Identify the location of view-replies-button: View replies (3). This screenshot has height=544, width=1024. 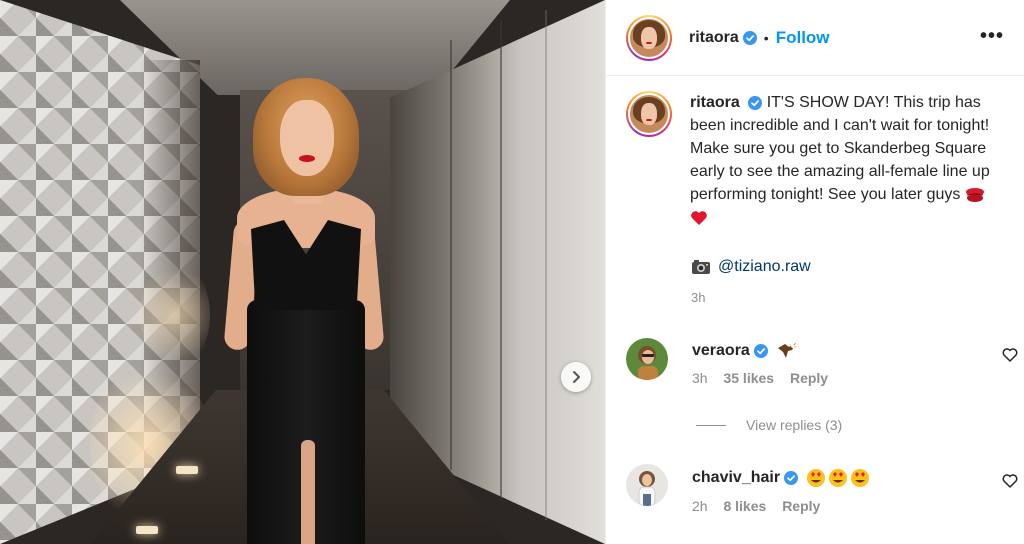
(769, 425).